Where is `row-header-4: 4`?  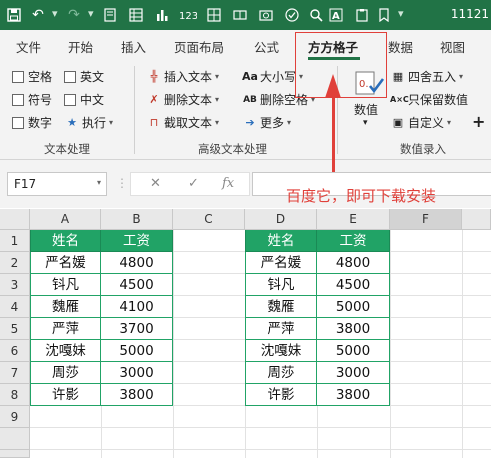
row-header-4: 4 is located at coordinates (15, 307).